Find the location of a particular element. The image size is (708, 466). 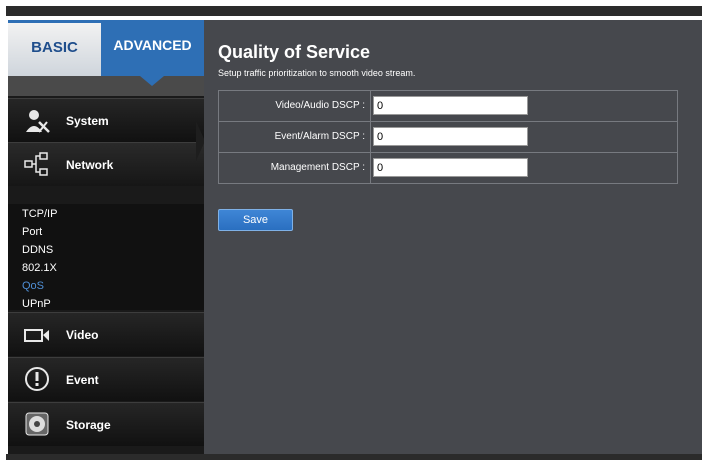

event-alarm-dscp-input is located at coordinates (450, 136).